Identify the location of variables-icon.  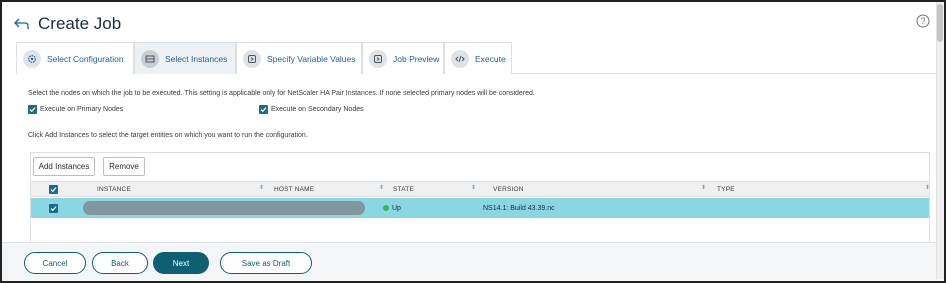
(252, 58).